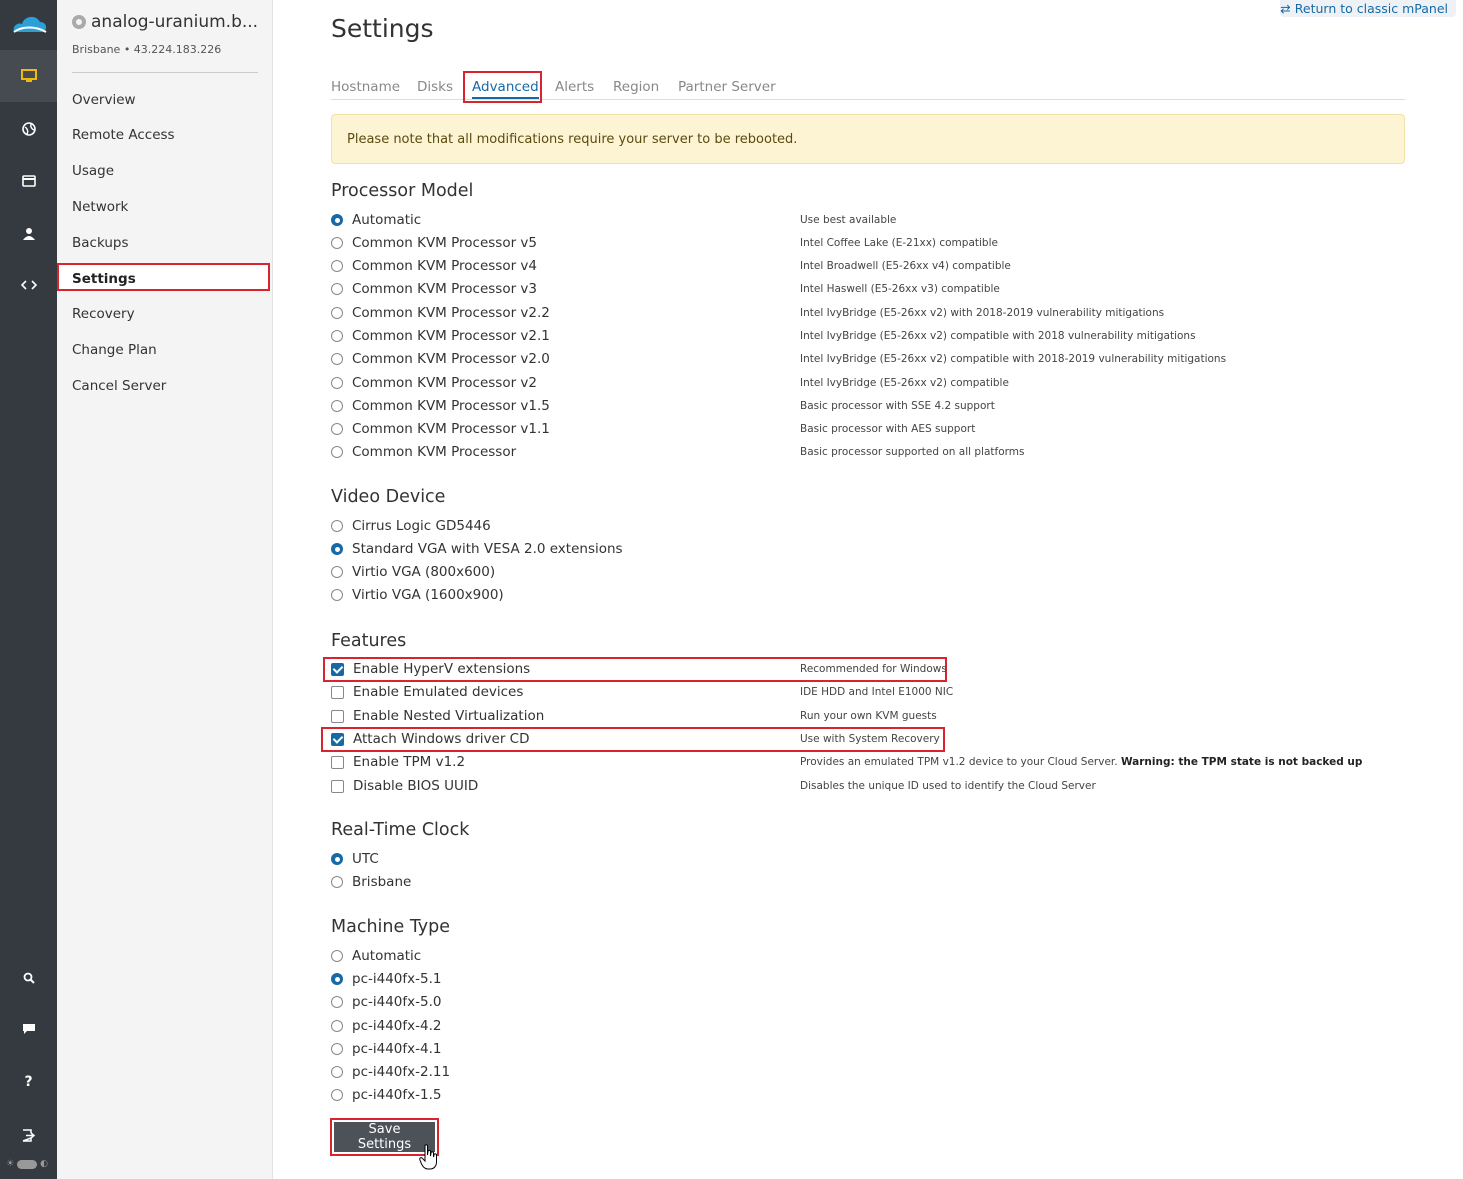 The height and width of the screenshot is (1179, 1463). What do you see at coordinates (430, 669) in the screenshot?
I see `feature-enable-hyperv-extensions-option: Enable HyperV extensions` at bounding box center [430, 669].